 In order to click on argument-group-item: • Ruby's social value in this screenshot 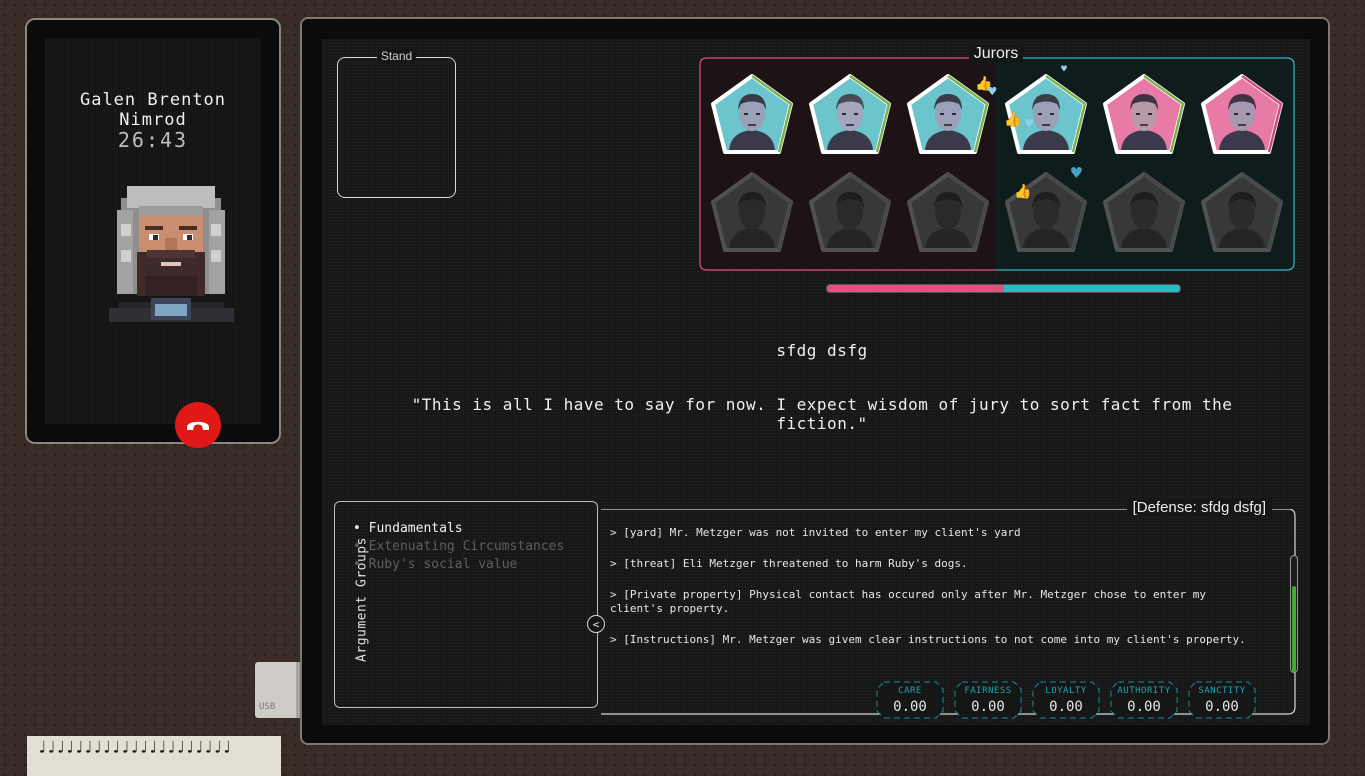, I will do `click(458, 565)`.